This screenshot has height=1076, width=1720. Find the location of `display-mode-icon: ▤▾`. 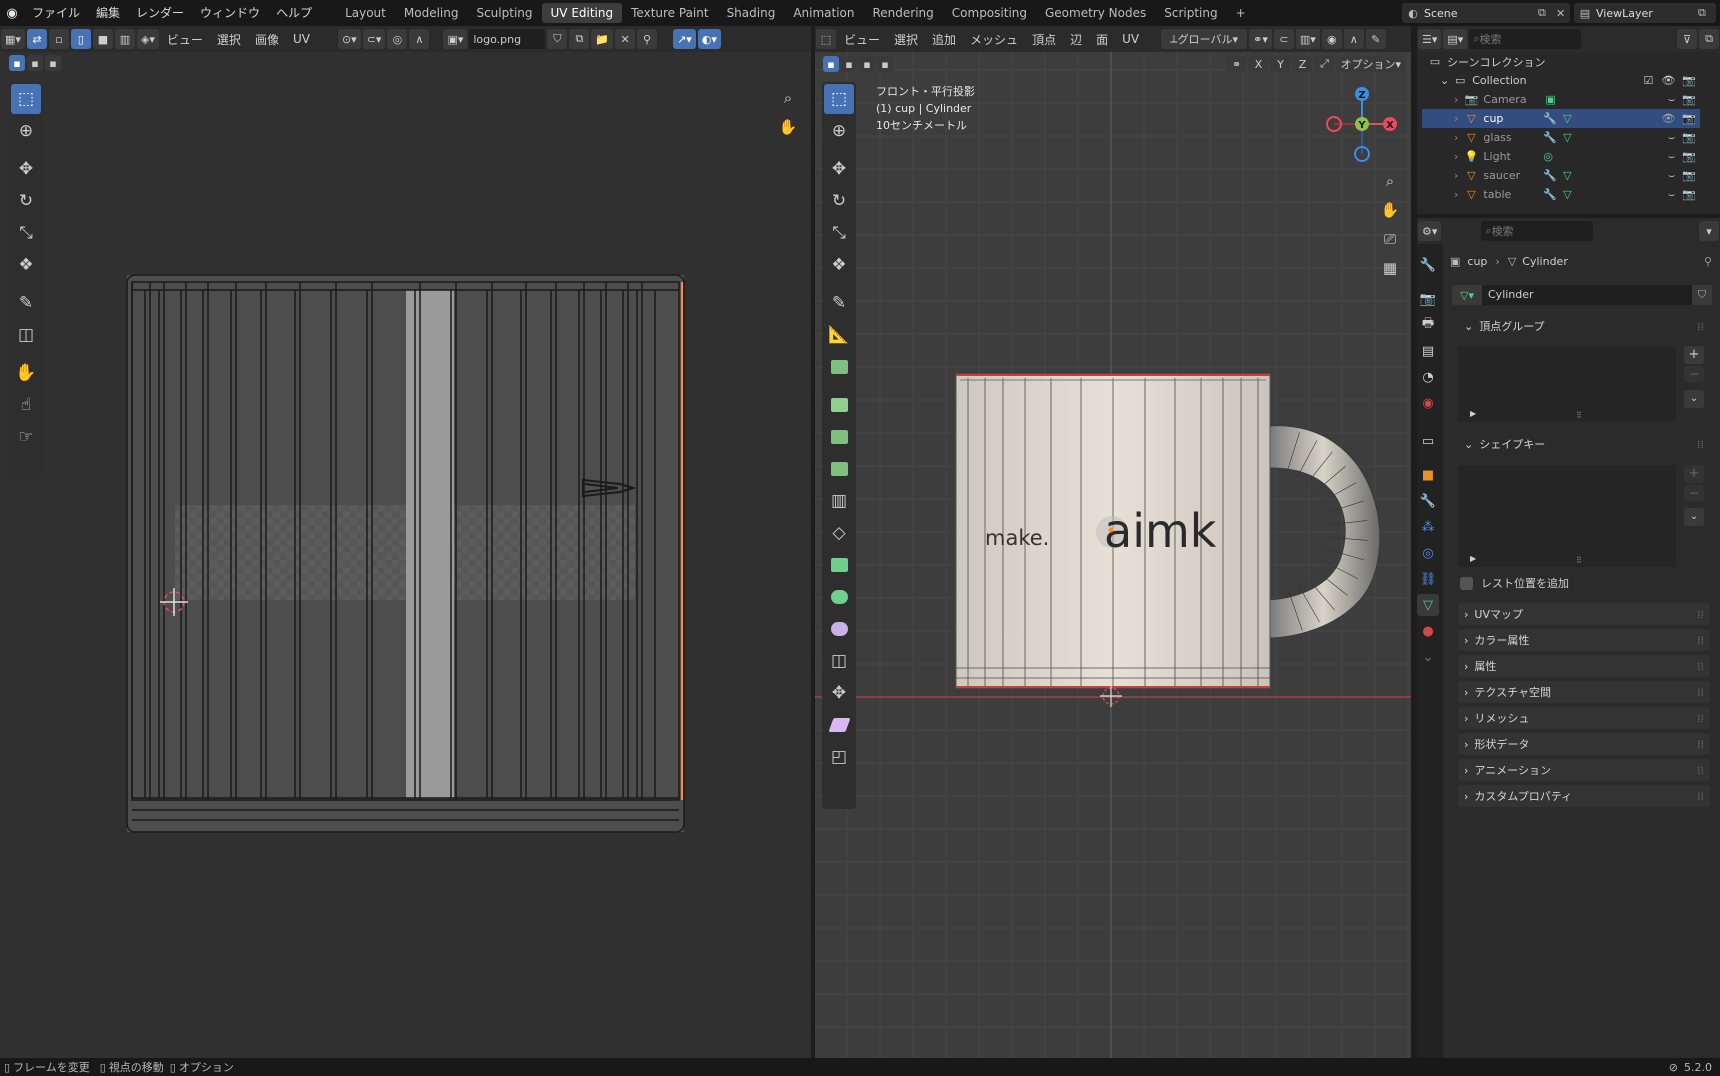

display-mode-icon: ▤▾ is located at coordinates (1455, 39).